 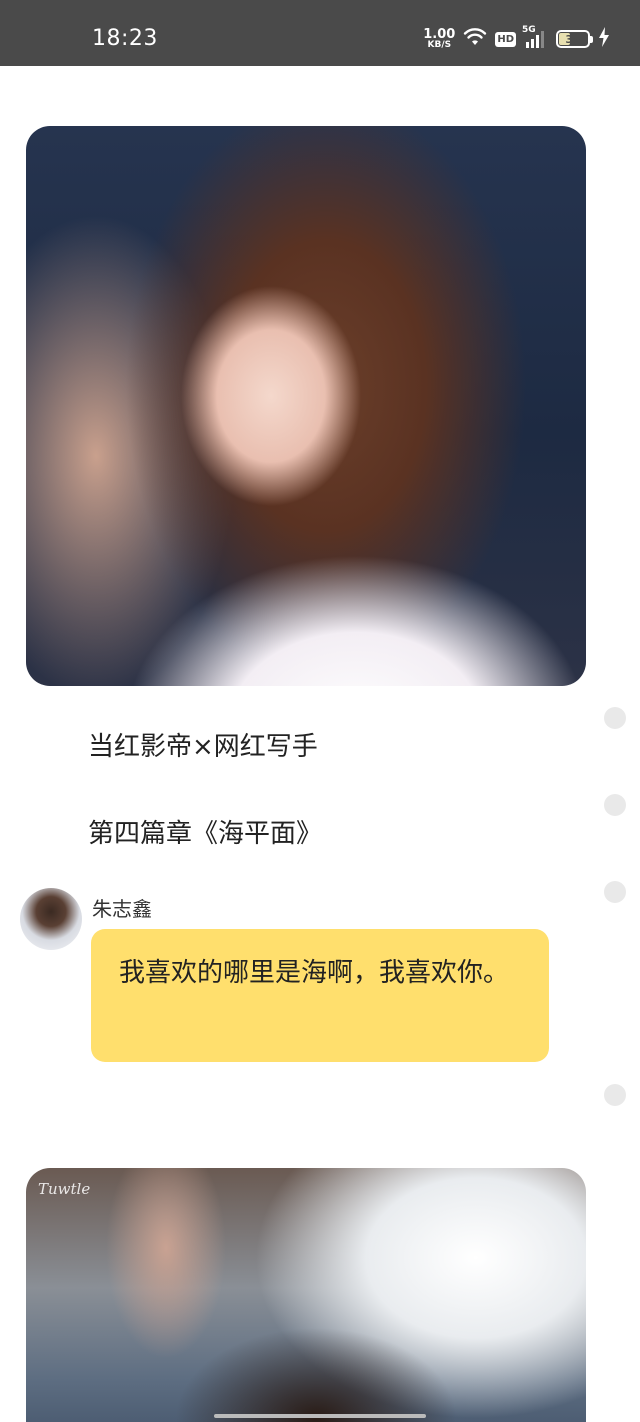 I want to click on status-icons: 1.00 KB/S HD 5G 38, so click(x=516, y=39).